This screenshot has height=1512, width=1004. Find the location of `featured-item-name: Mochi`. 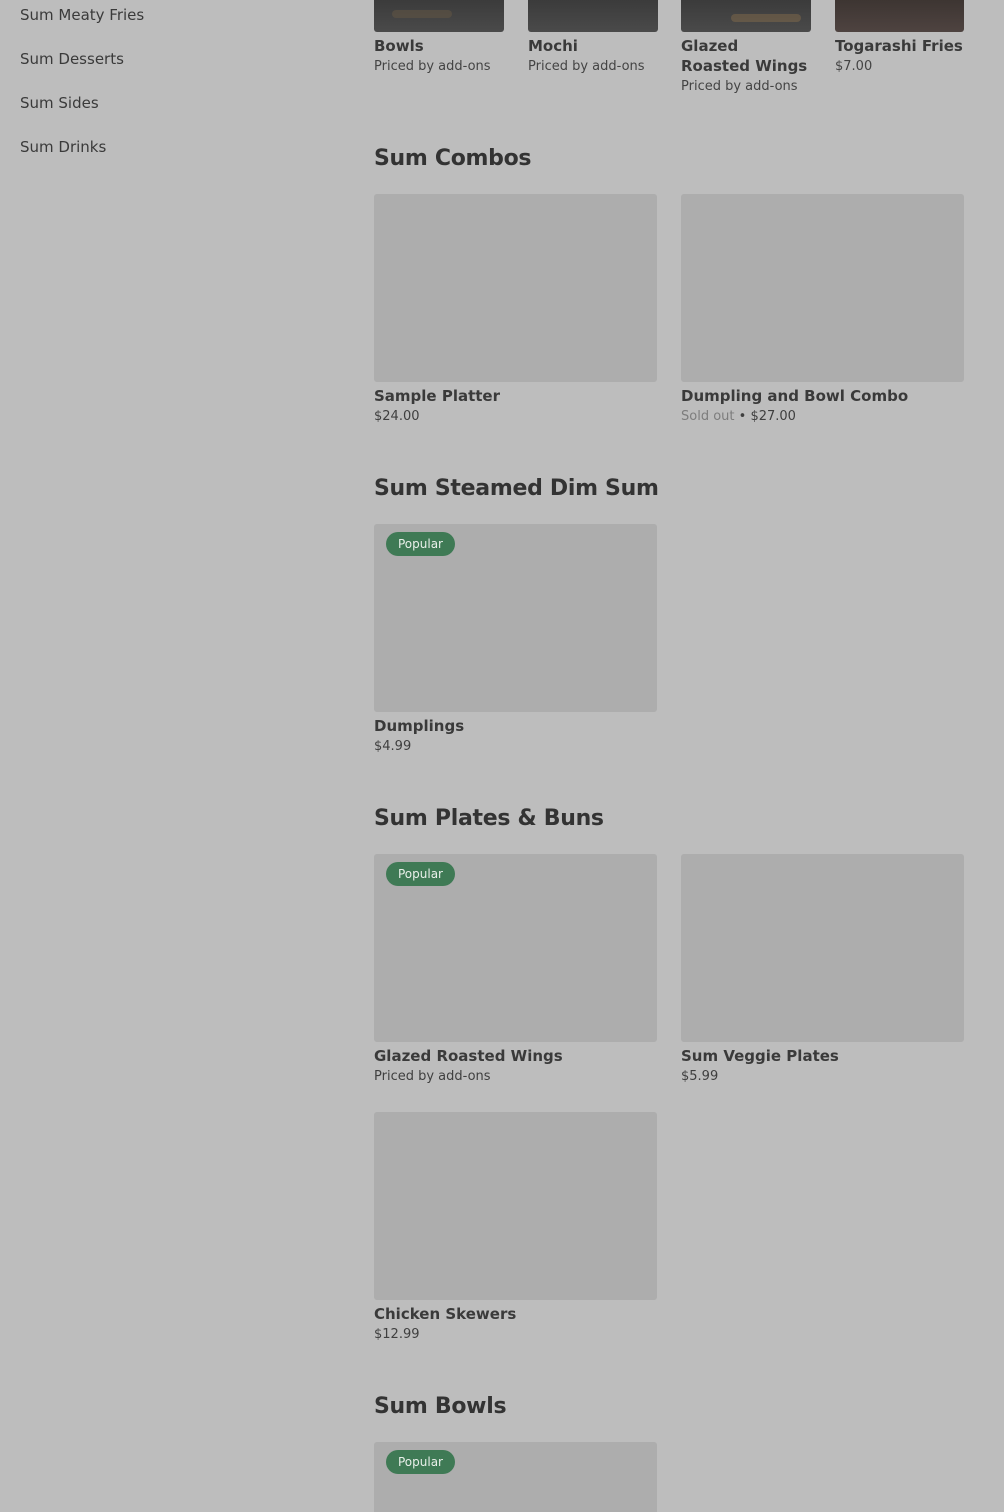

featured-item-name: Mochi is located at coordinates (553, 46).